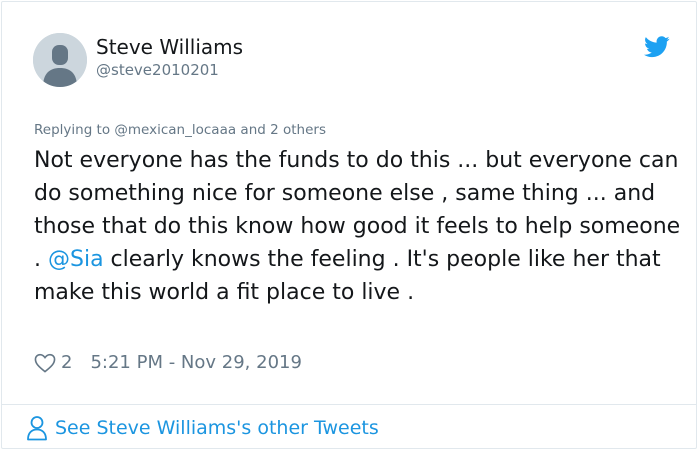 The image size is (700, 452). What do you see at coordinates (281, 130) in the screenshot?
I see `reply-suffix: and 2 others` at bounding box center [281, 130].